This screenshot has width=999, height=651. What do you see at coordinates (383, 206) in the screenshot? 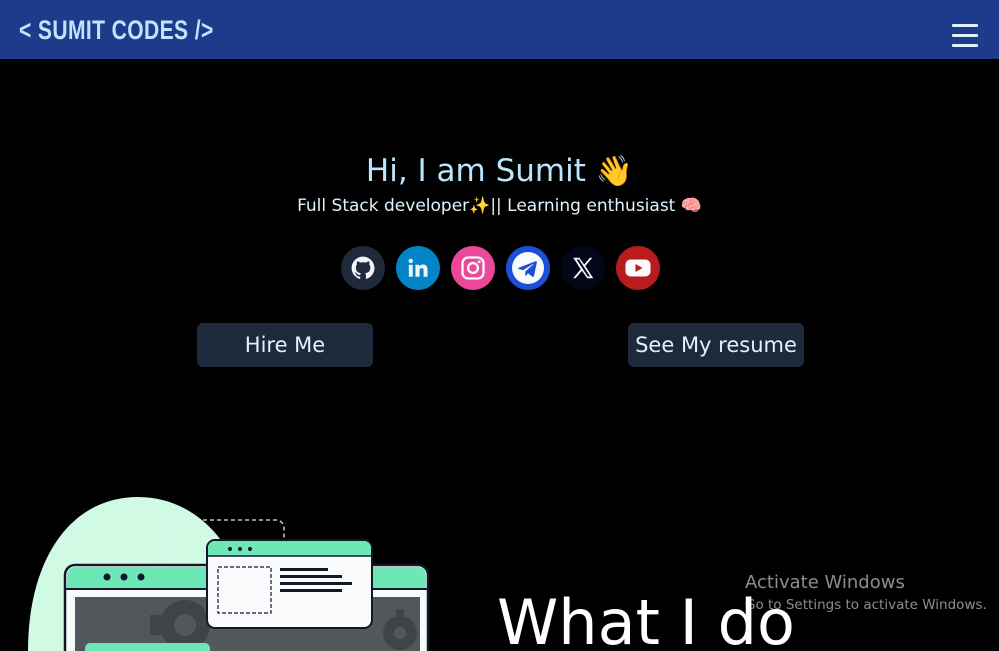
I see `tagline-role: Full Stack developer` at bounding box center [383, 206].